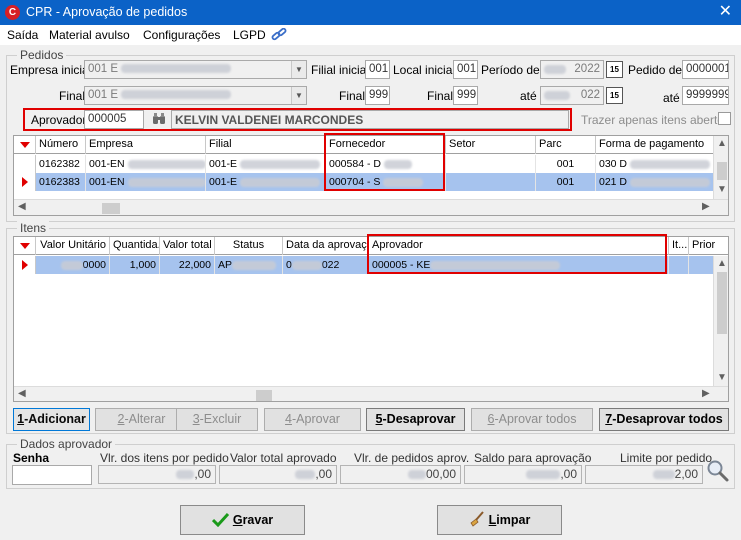  What do you see at coordinates (523, 474) in the screenshot?
I see `saldo-aprovacao-field: ,00` at bounding box center [523, 474].